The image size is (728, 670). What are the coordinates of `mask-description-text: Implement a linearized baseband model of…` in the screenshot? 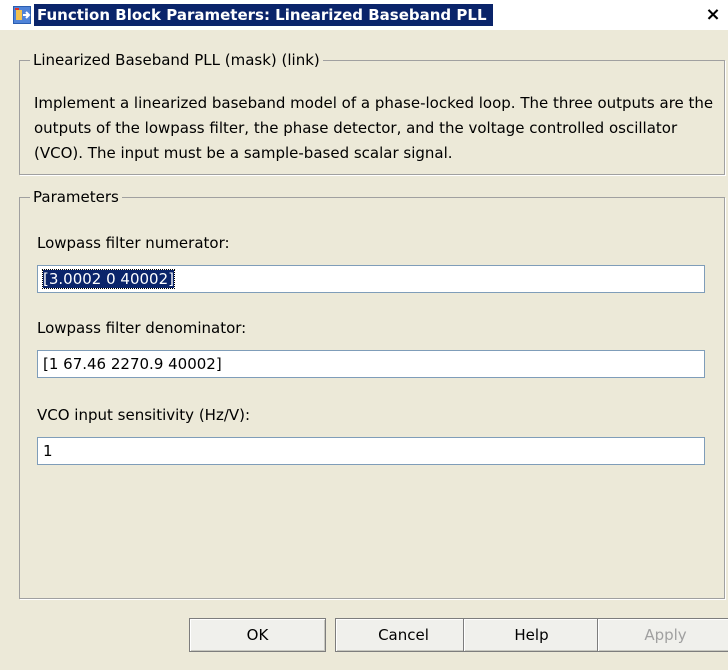 It's located at (374, 128).